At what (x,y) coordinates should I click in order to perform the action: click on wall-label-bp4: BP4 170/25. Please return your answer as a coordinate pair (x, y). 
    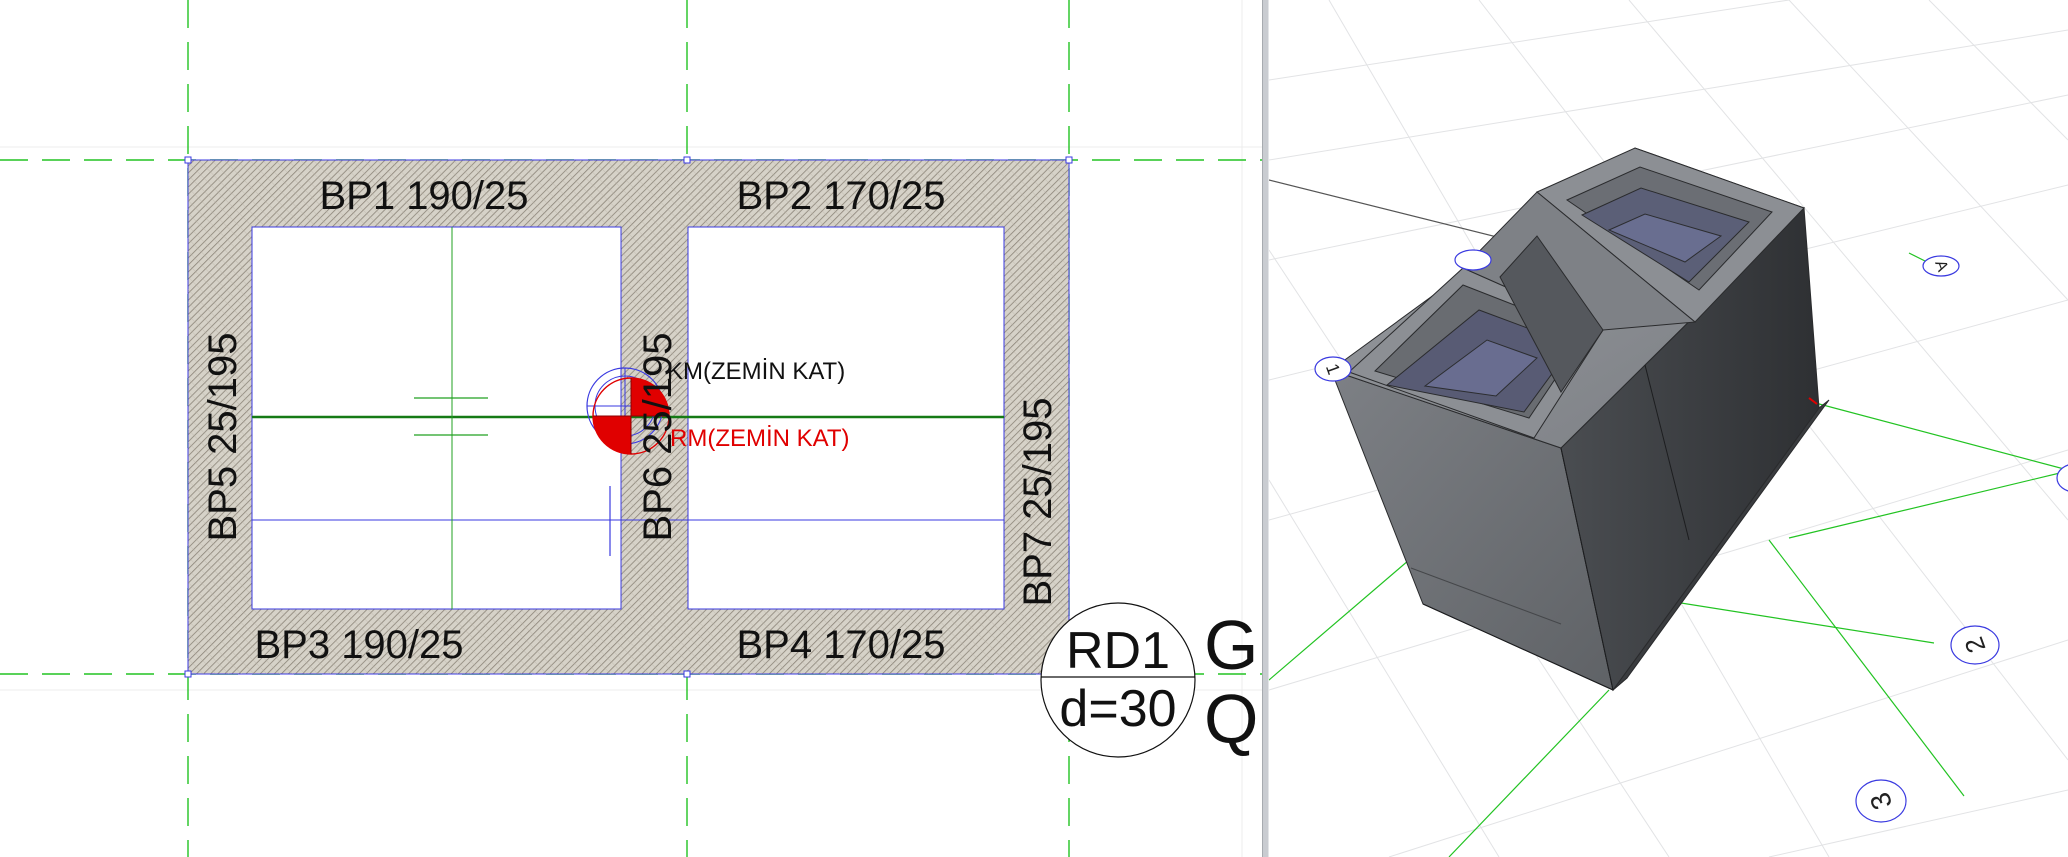
    Looking at the image, I should click on (840, 645).